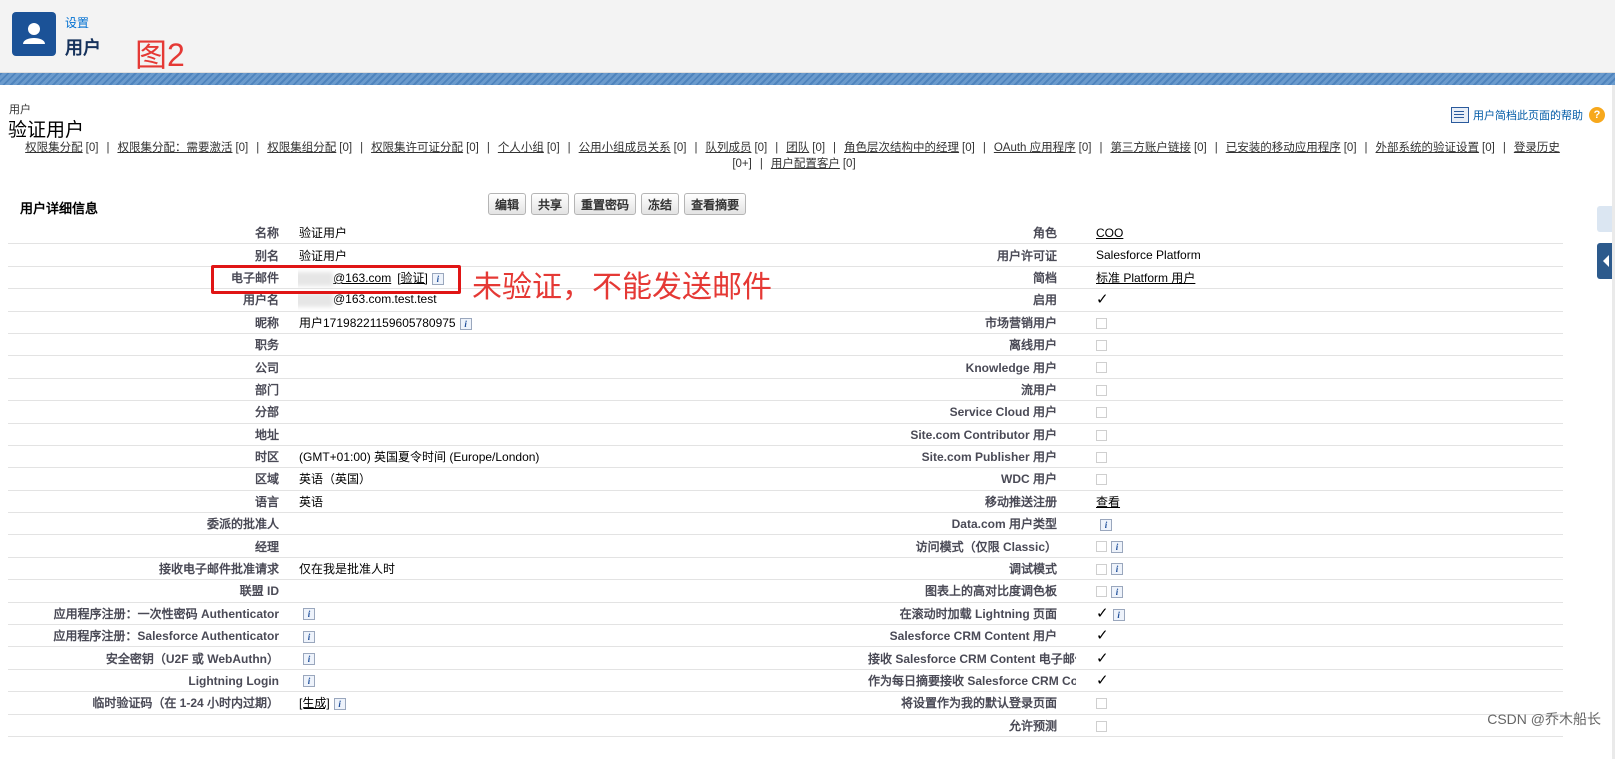  What do you see at coordinates (153, 322) in the screenshot?
I see `field-label: 昵称` at bounding box center [153, 322].